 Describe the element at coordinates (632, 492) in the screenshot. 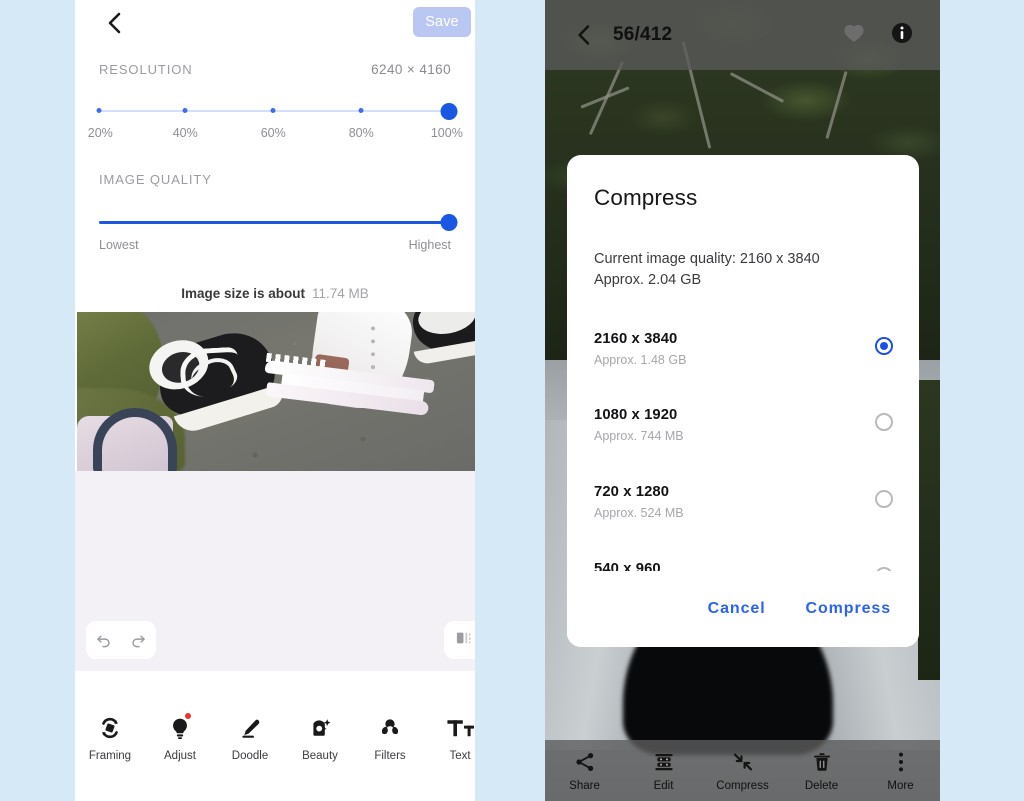

I see `option-title: 720 x 1280` at that location.